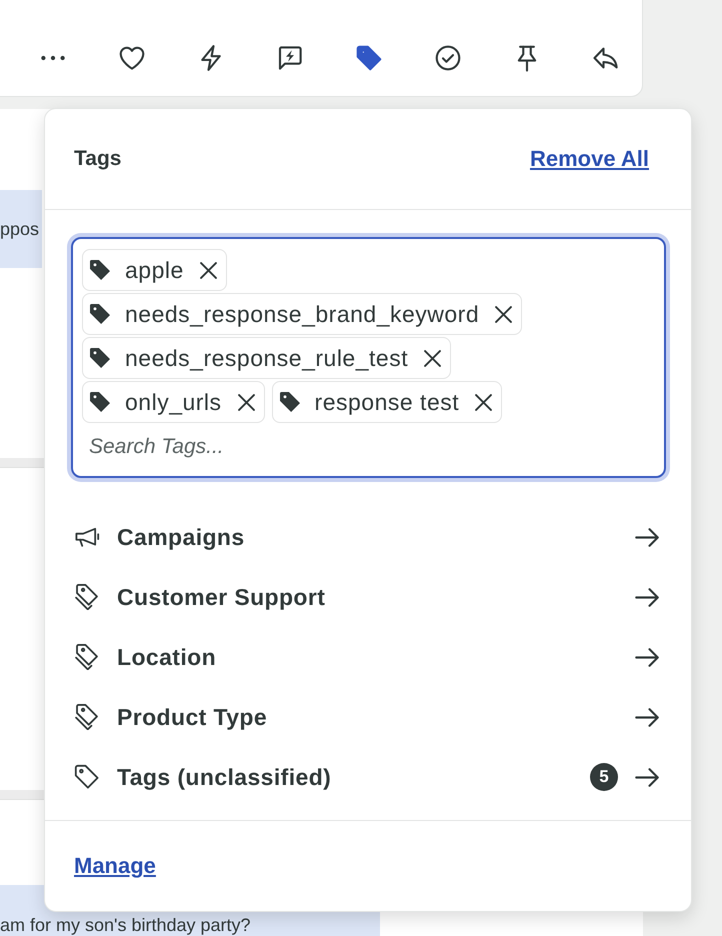 The height and width of the screenshot is (936, 722). What do you see at coordinates (366, 657) in the screenshot?
I see `category-item: Location` at bounding box center [366, 657].